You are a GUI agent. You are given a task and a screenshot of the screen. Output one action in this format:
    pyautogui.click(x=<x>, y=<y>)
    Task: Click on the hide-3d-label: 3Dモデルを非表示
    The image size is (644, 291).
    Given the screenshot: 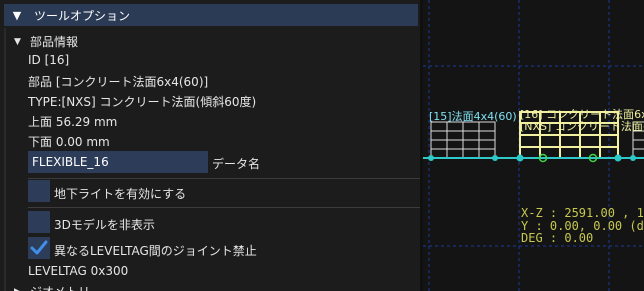 What is the action you would take?
    pyautogui.click(x=104, y=225)
    